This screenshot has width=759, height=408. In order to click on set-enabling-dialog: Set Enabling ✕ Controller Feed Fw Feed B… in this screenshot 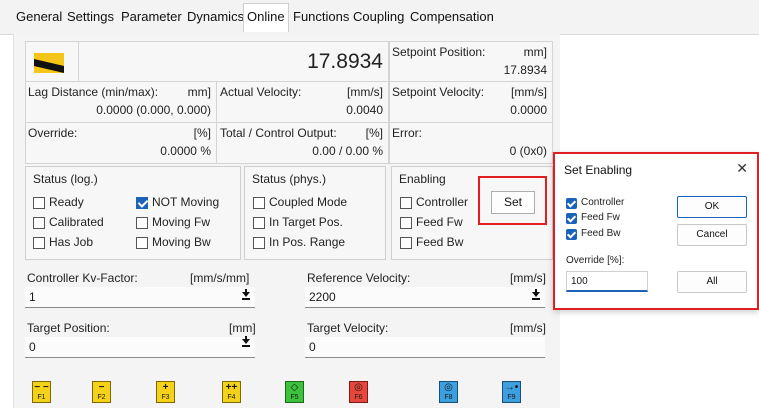, I will do `click(656, 231)`.